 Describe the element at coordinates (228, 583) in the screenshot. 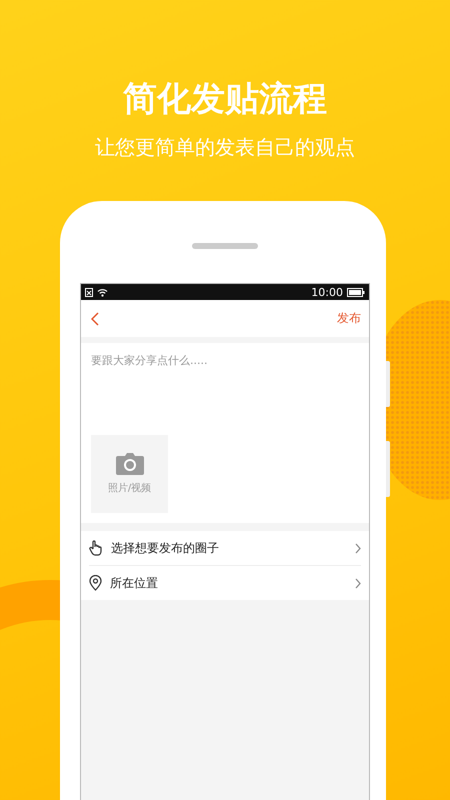

I see `option-label: 所在位置` at that location.